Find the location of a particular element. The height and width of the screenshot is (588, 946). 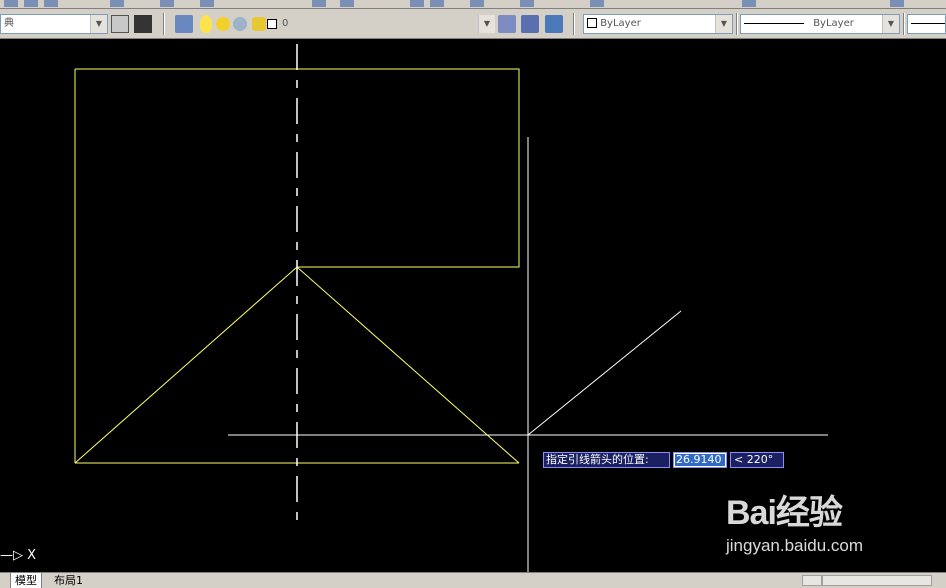

sun-icon is located at coordinates (223, 24).